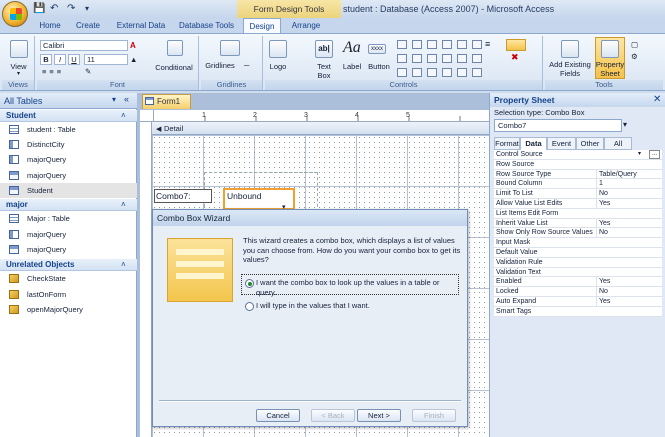  Describe the element at coordinates (87, 10) in the screenshot. I see `qat-customize-icon: ▾` at that location.